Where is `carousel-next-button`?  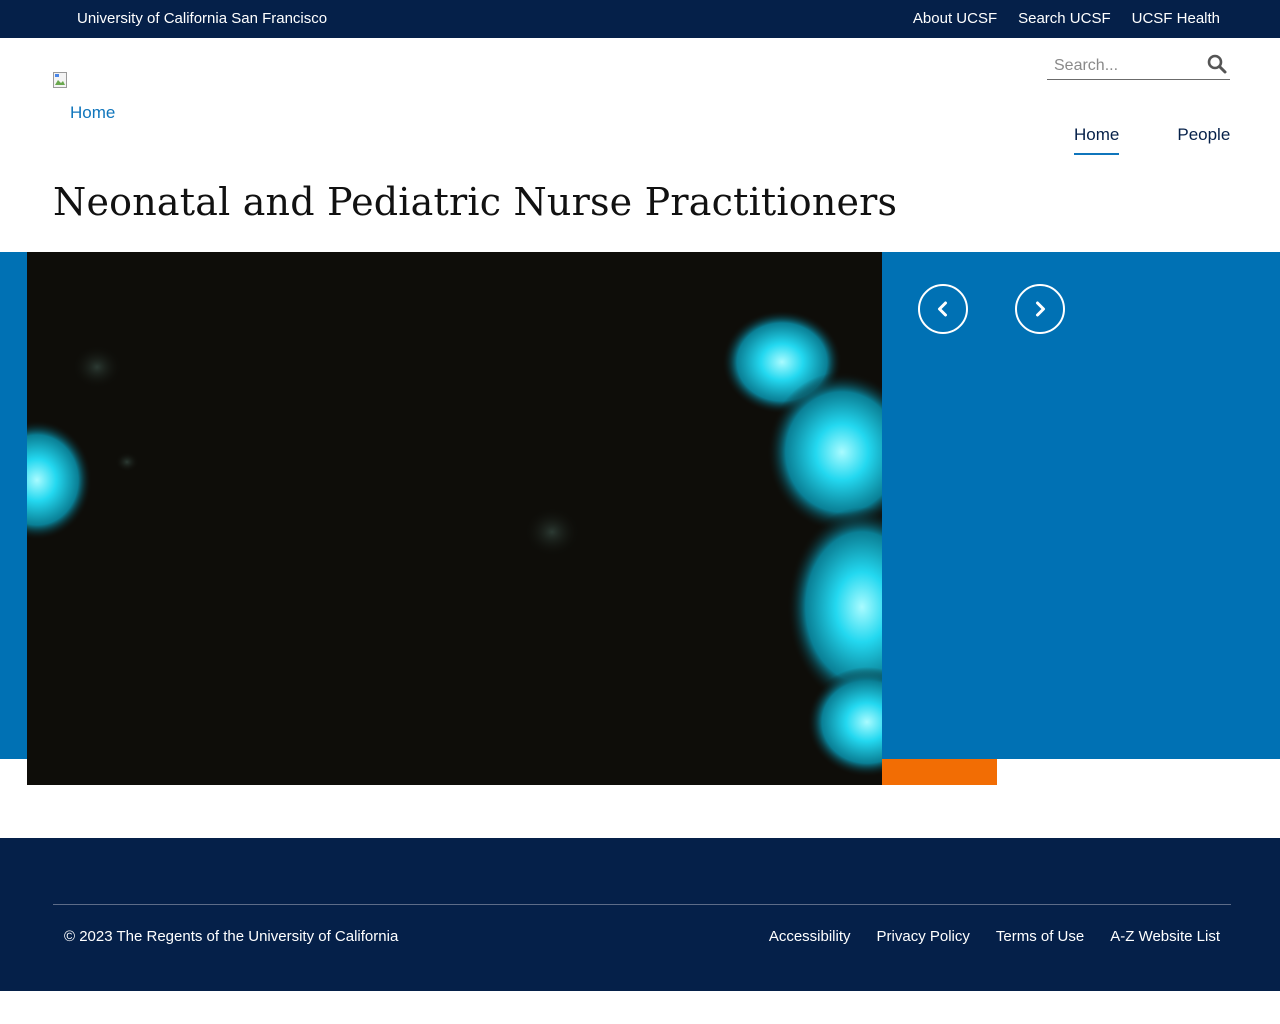
carousel-next-button is located at coordinates (1040, 309).